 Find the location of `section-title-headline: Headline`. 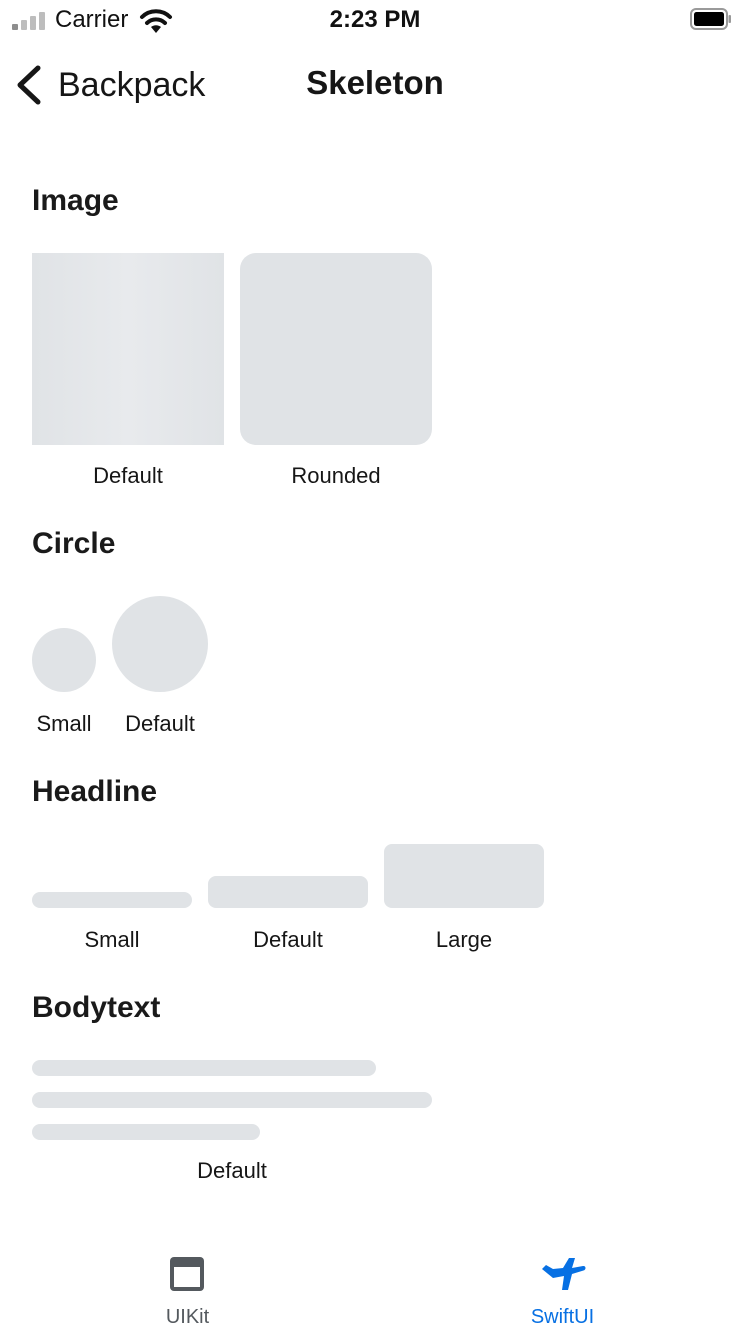

section-title-headline: Headline is located at coordinates (95, 791).